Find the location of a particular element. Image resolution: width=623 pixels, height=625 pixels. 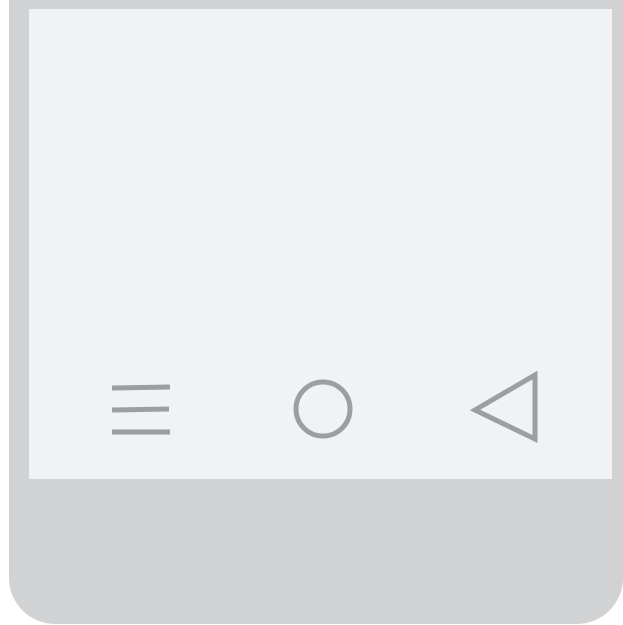

back-button is located at coordinates (504, 414).